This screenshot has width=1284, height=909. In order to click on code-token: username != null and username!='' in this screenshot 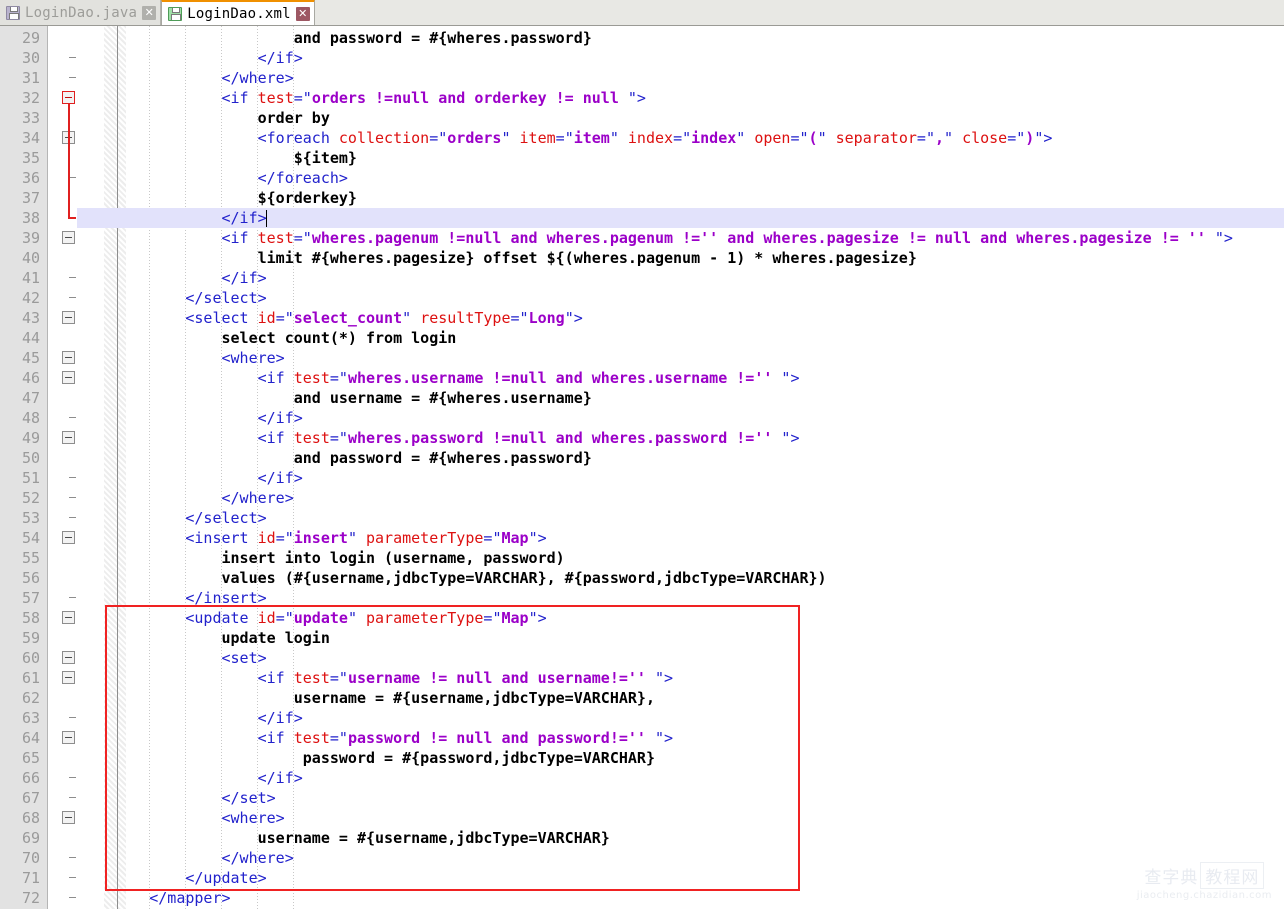, I will do `click(501, 678)`.